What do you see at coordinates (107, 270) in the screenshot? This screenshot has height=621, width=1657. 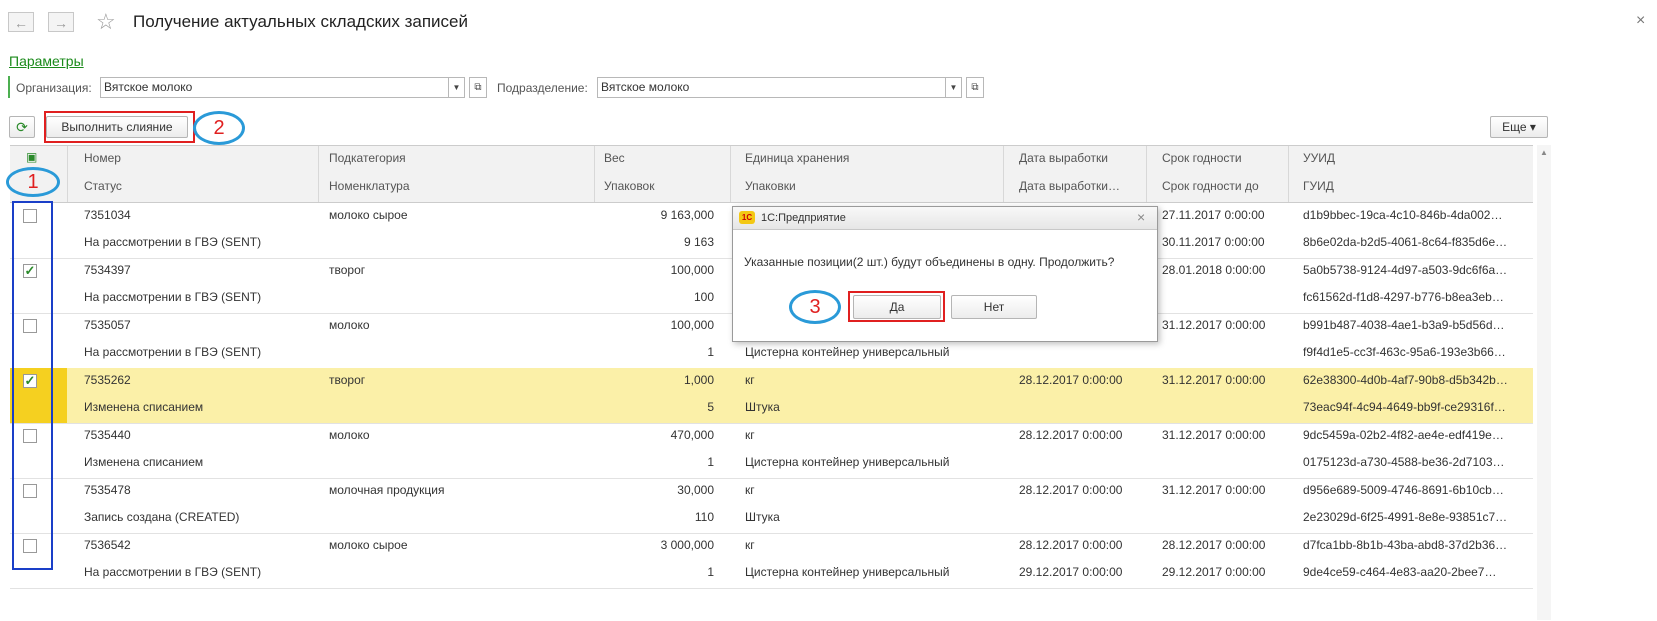 I see `cell-number: 7534397` at bounding box center [107, 270].